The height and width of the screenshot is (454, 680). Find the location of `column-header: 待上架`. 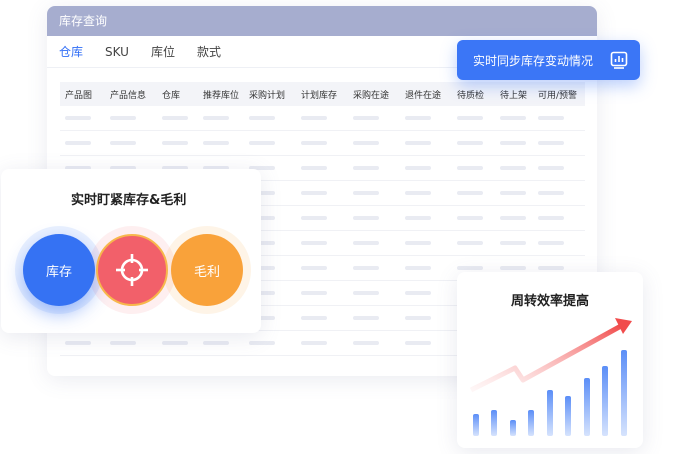

column-header: 待上架 is located at coordinates (514, 94).